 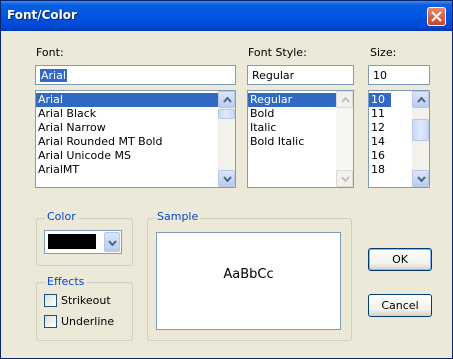 I want to click on list-item: 16, so click(x=390, y=156).